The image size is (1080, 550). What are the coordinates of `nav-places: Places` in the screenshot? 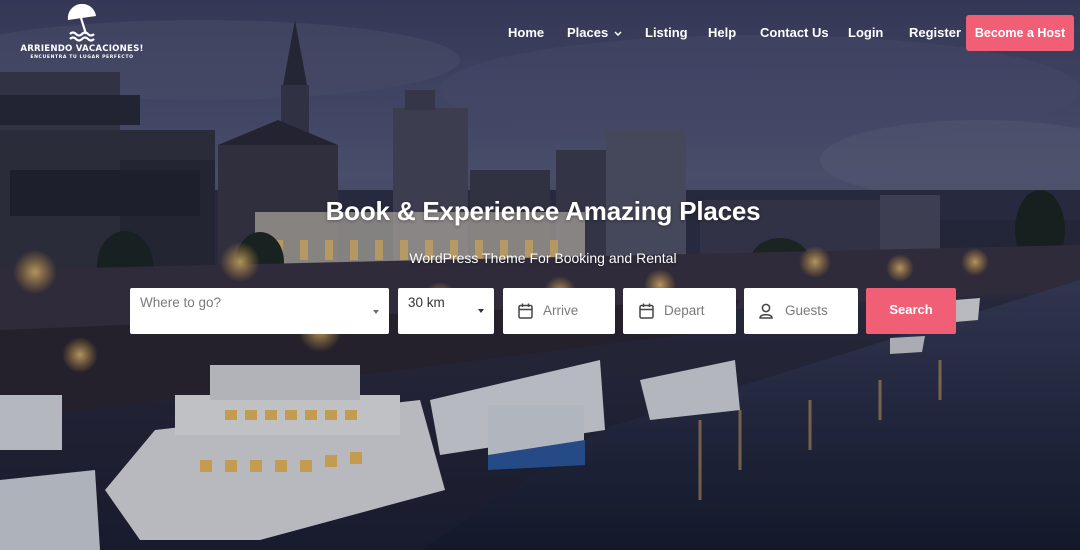 It's located at (594, 32).